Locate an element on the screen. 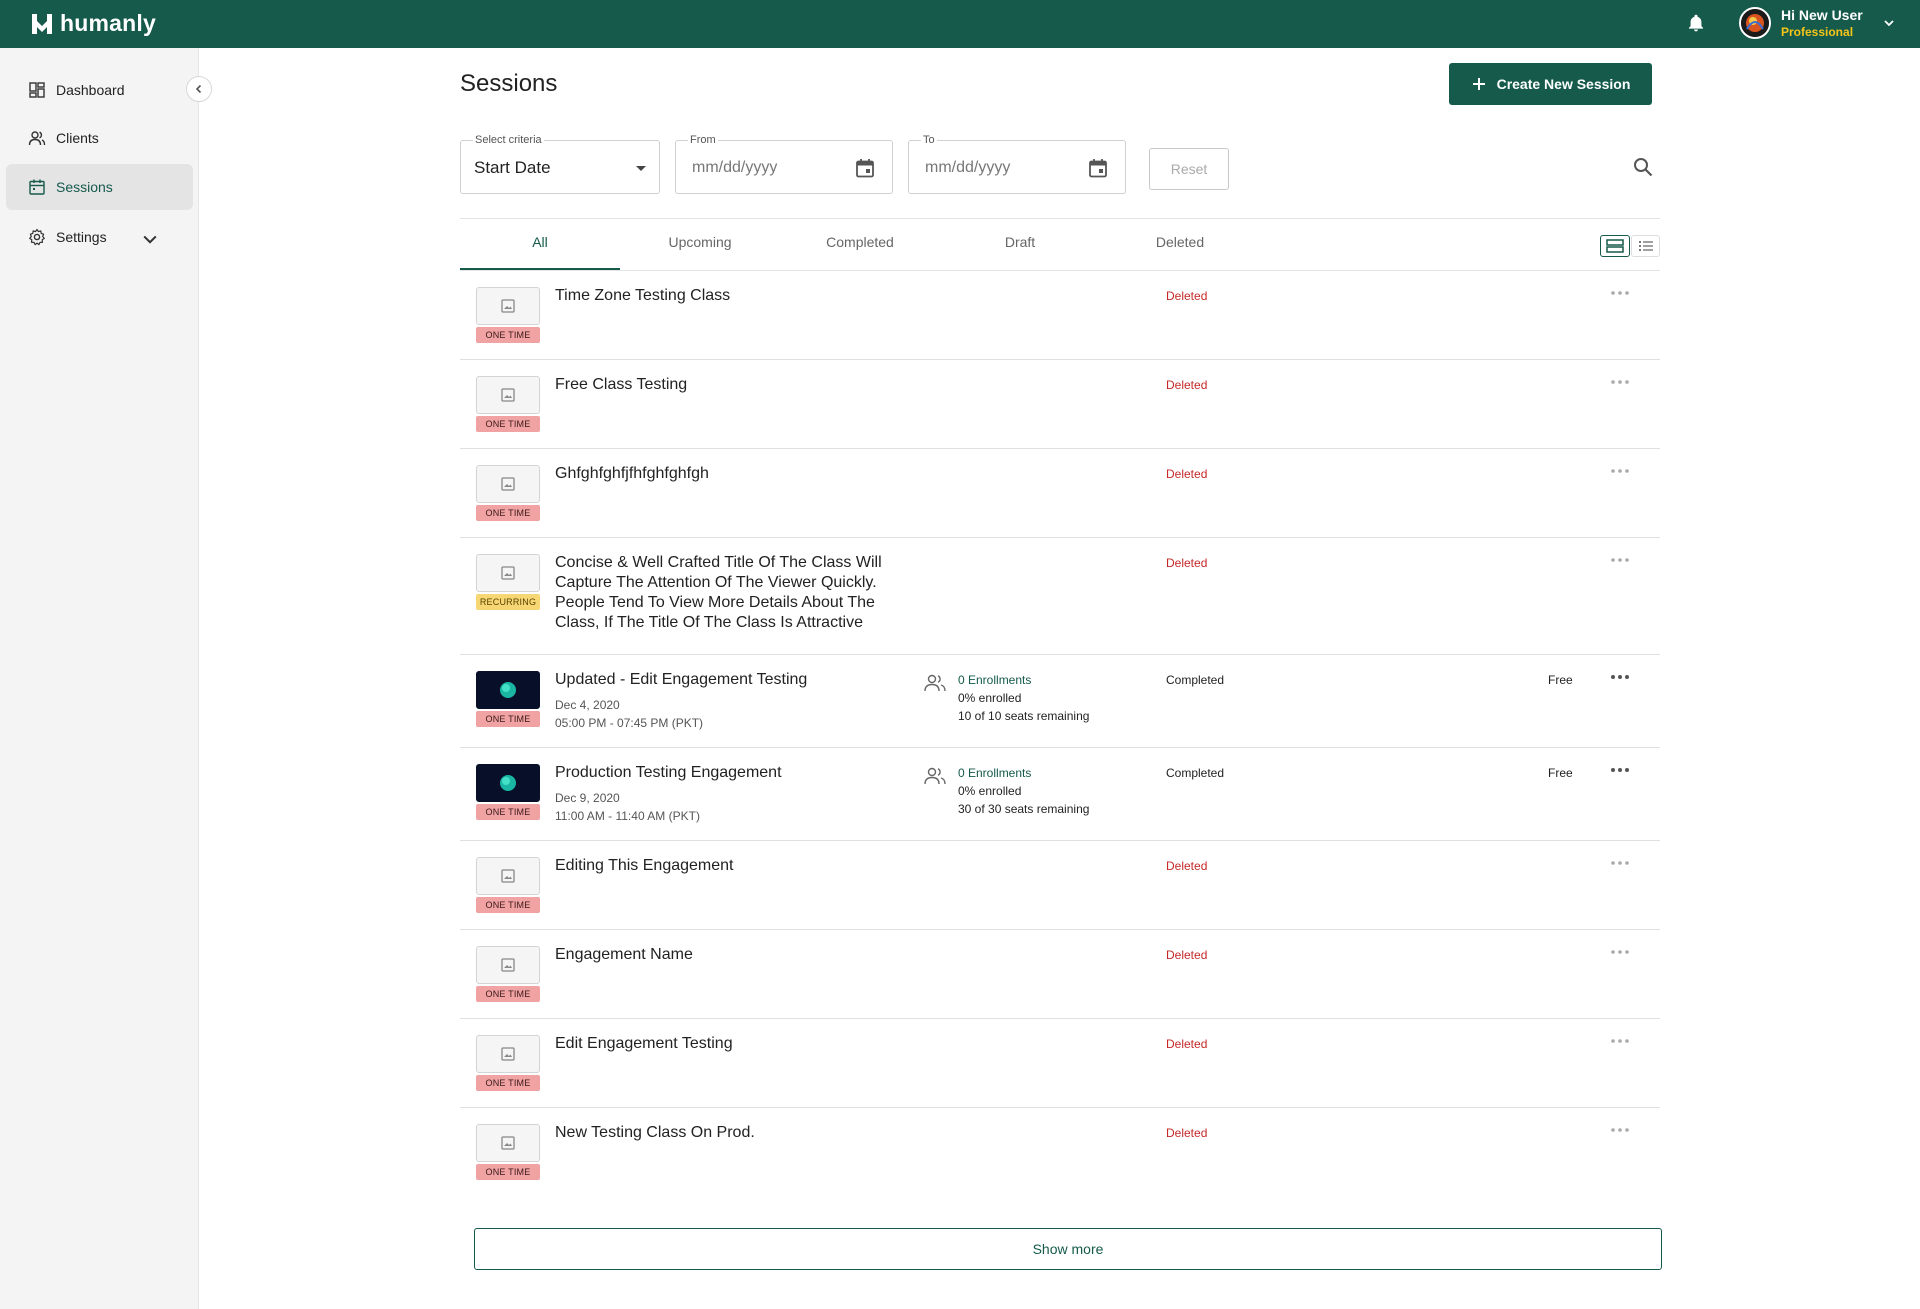 The height and width of the screenshot is (1309, 1920). session-title: Updated - Edit Engagement Testing is located at coordinates (735, 680).